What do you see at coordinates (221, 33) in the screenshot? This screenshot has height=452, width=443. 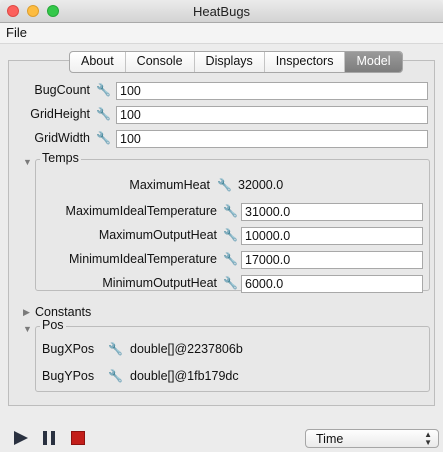 I see `menu-bar: File` at bounding box center [221, 33].